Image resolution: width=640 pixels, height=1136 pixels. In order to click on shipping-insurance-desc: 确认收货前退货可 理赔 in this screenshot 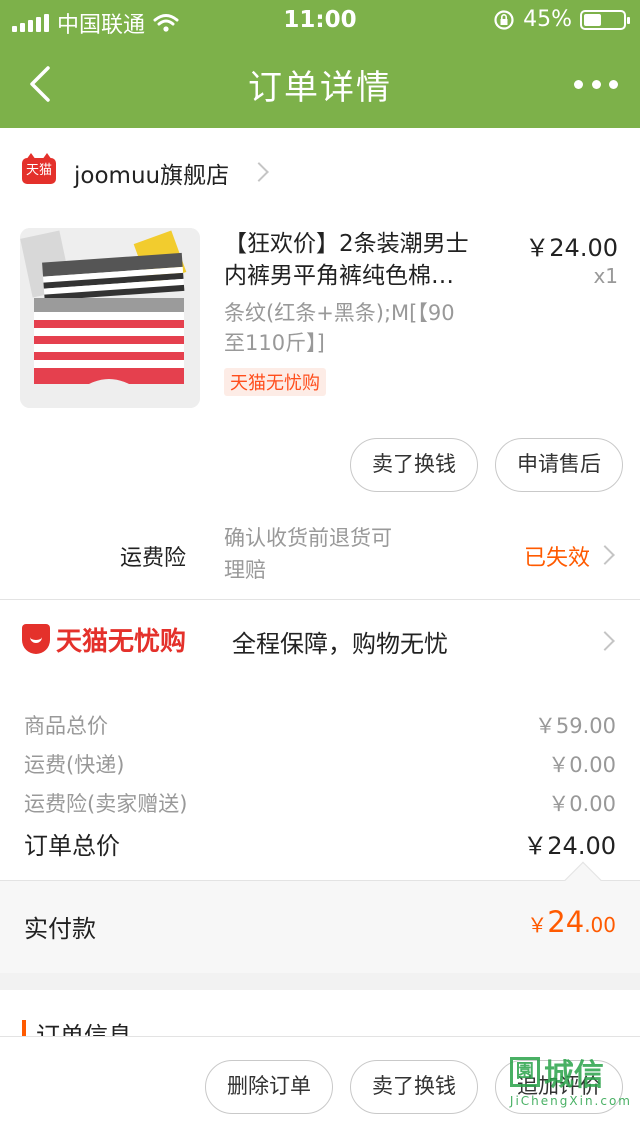, I will do `click(344, 554)`.